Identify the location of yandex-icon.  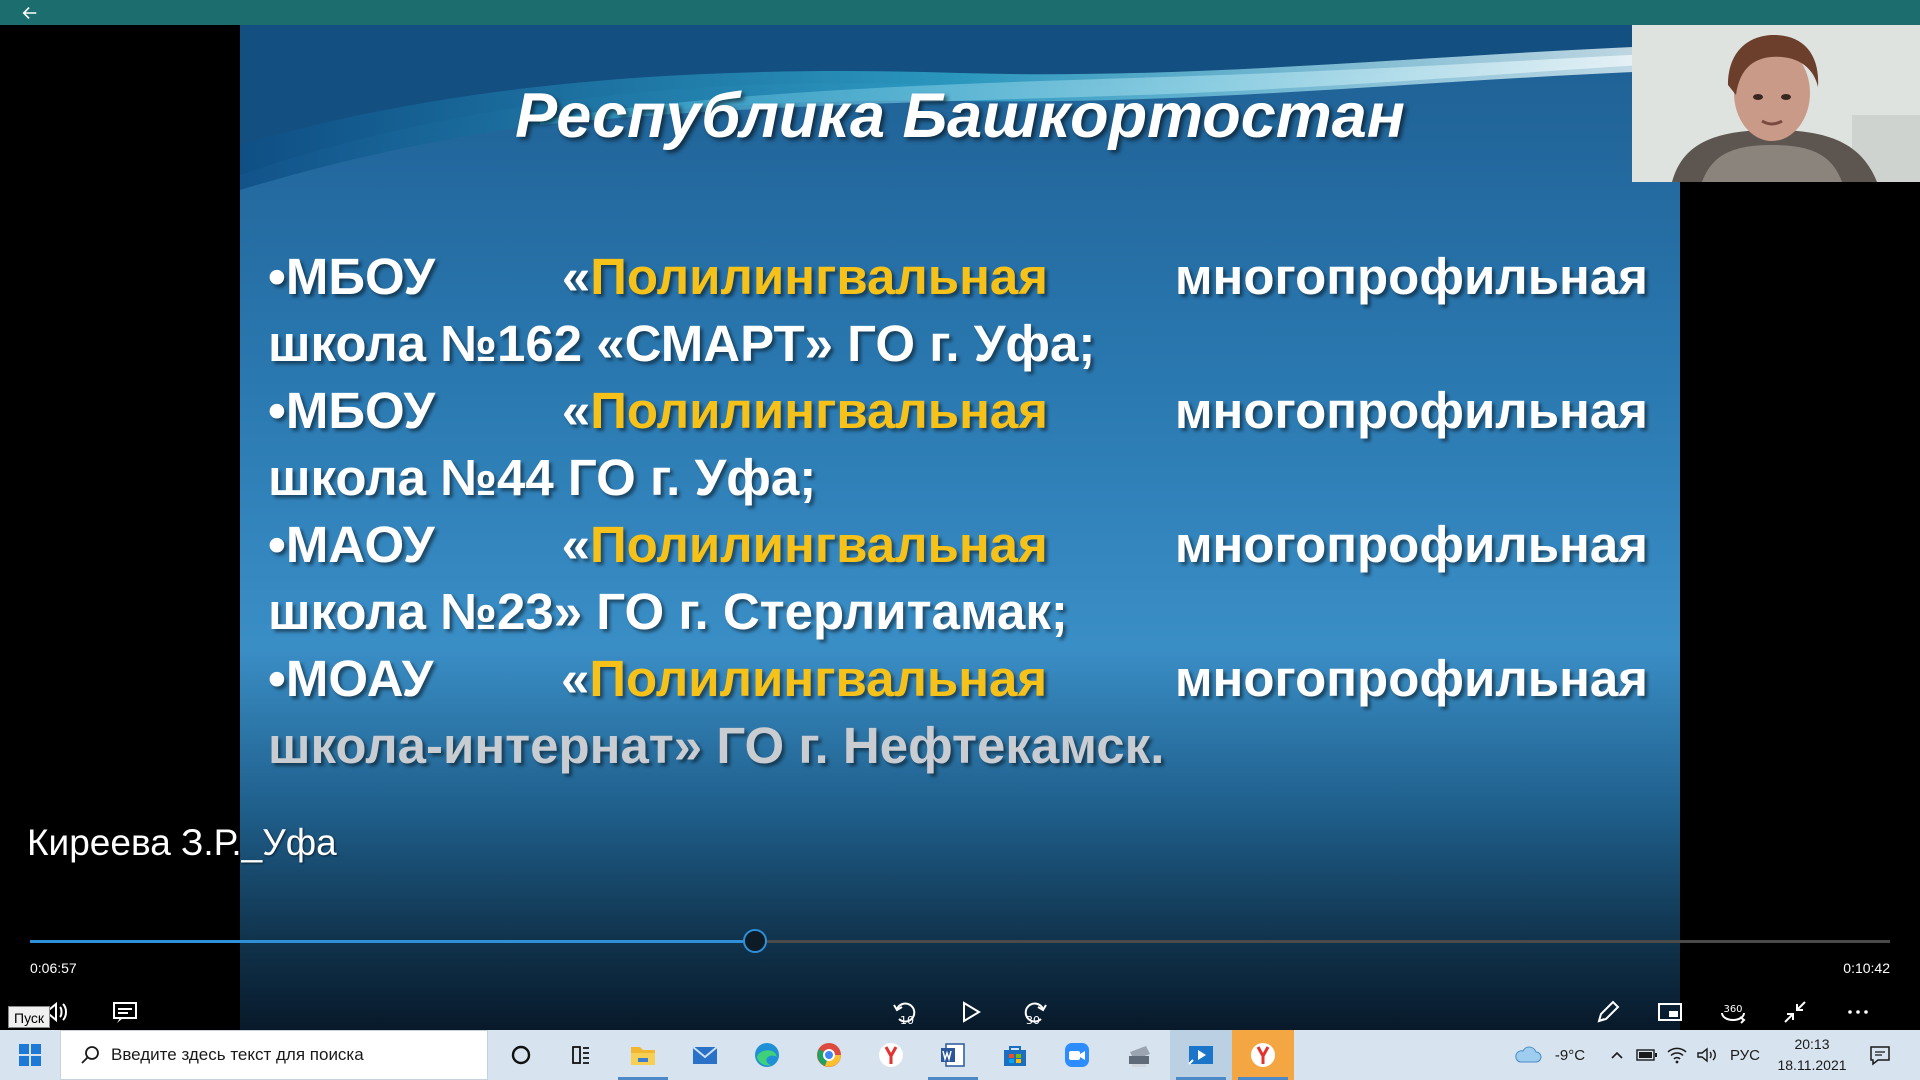
(891, 1055).